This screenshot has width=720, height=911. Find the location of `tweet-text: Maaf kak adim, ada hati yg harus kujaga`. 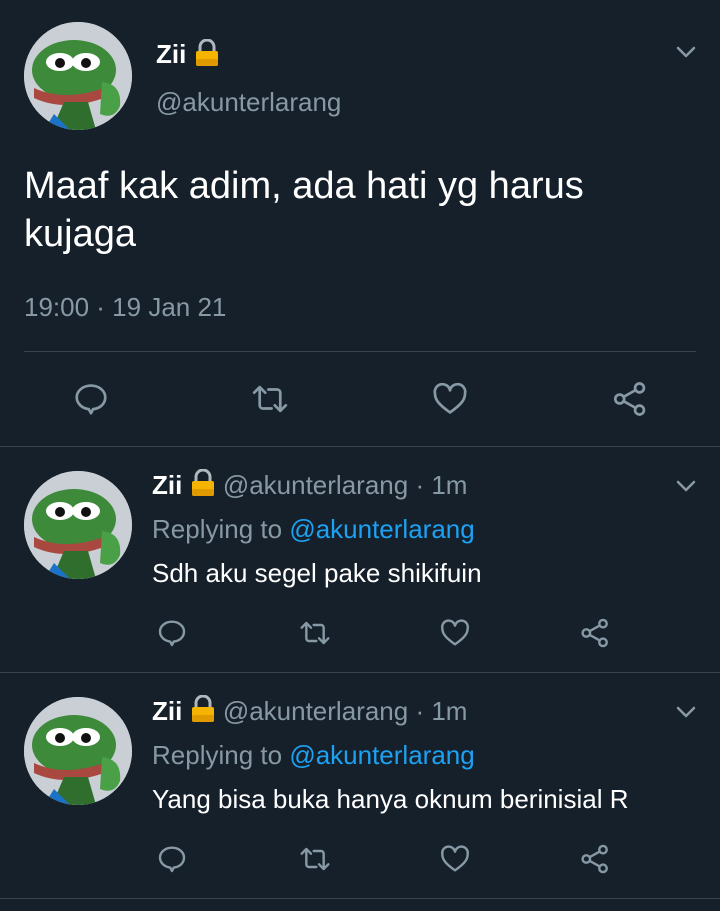

tweet-text: Maaf kak adim, ada hati yg harus kujaga is located at coordinates (304, 210).